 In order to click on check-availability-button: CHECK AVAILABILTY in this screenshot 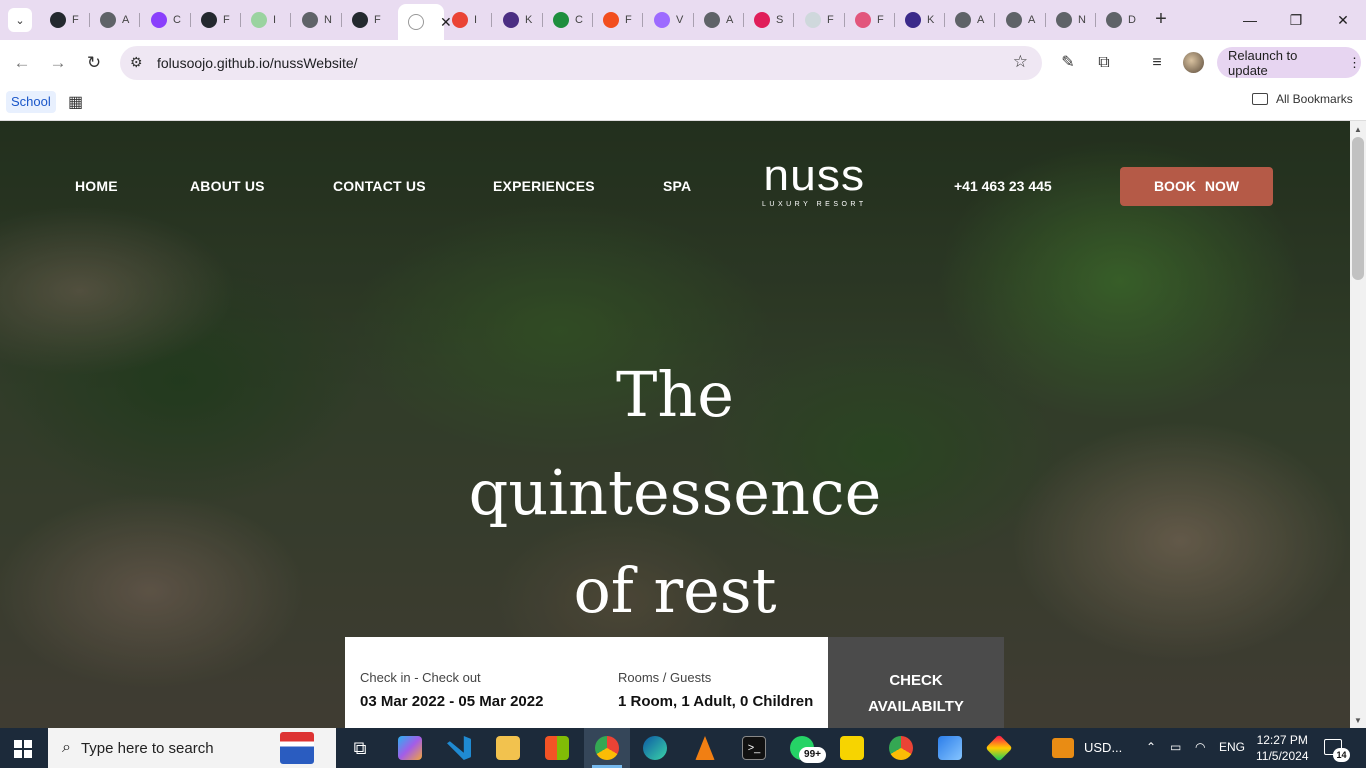, I will do `click(916, 682)`.